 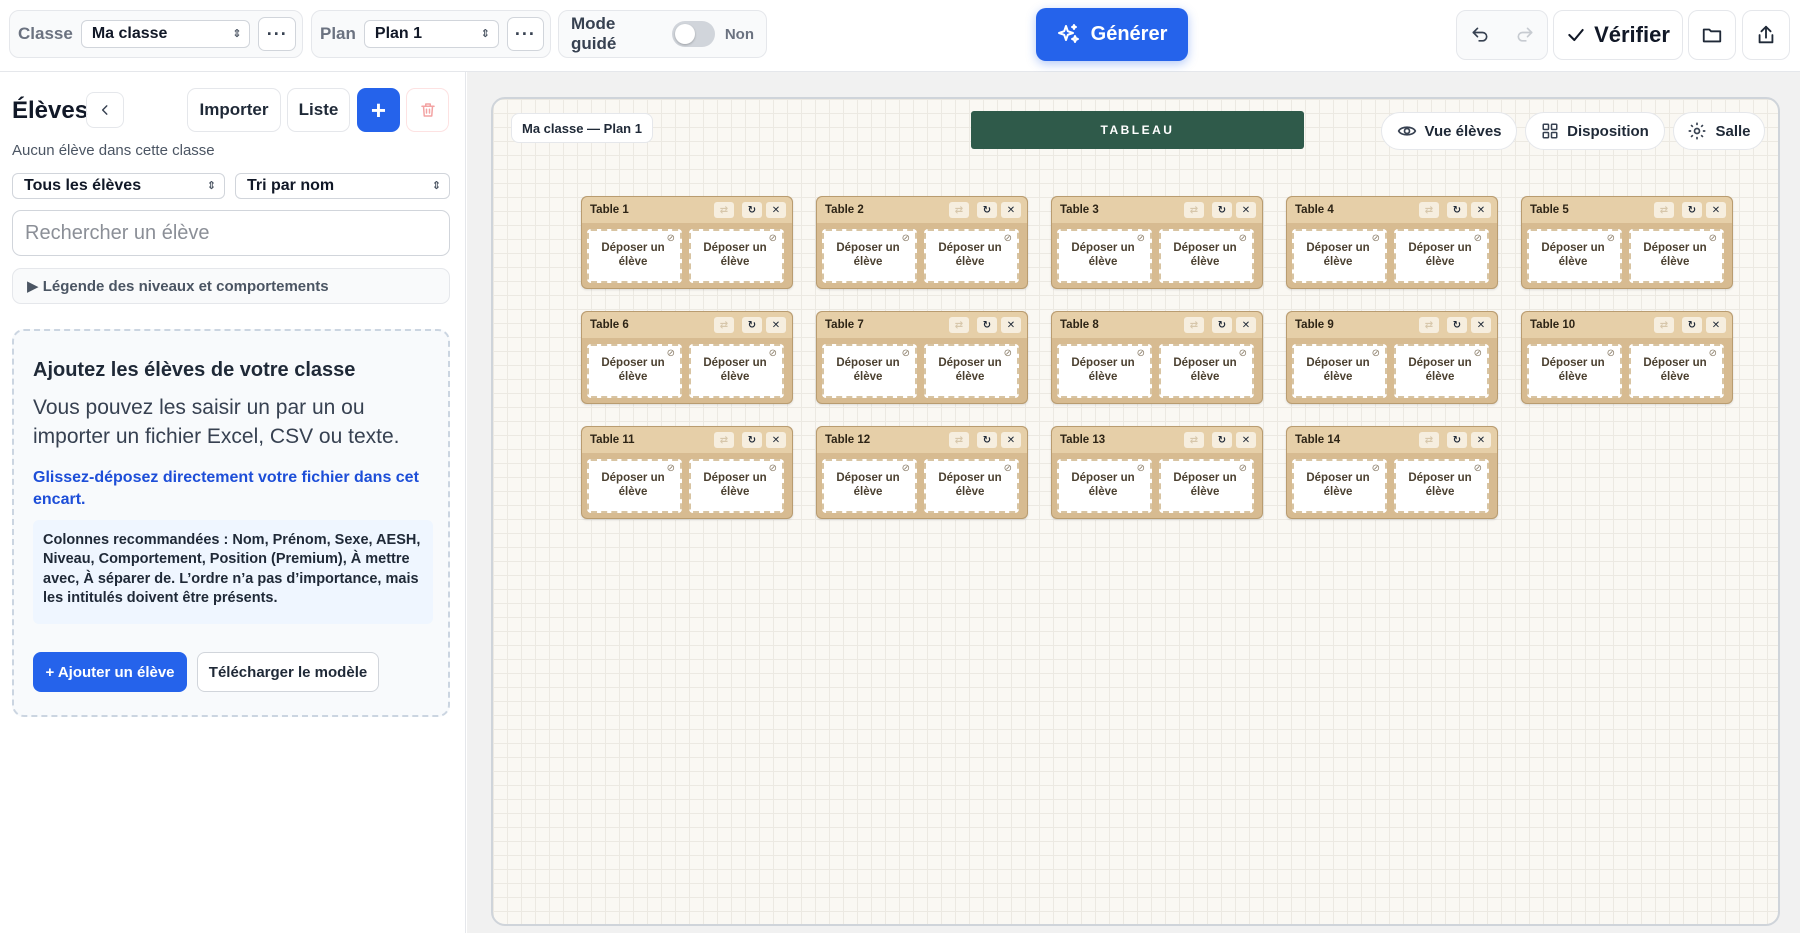 What do you see at coordinates (105, 110) in the screenshot?
I see `collapse-sidebar-button` at bounding box center [105, 110].